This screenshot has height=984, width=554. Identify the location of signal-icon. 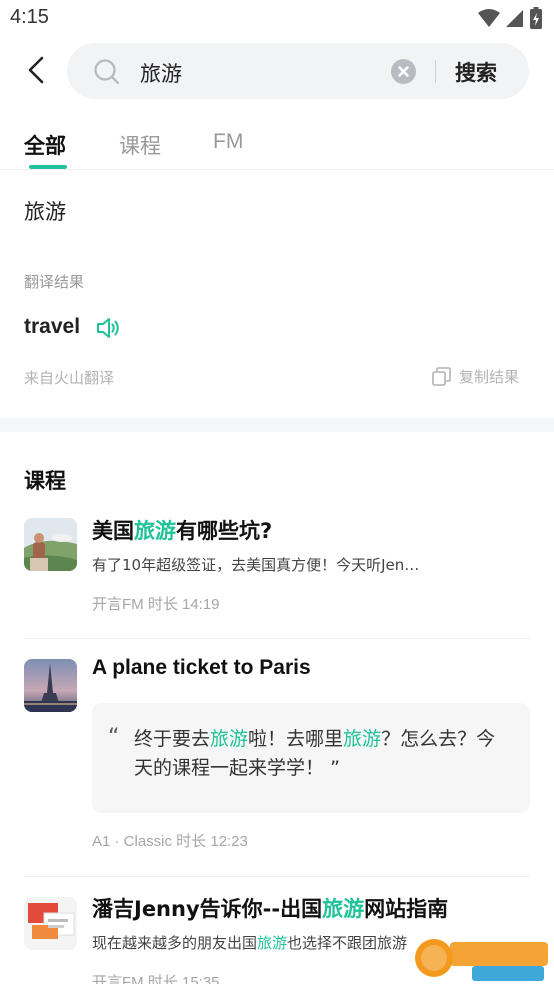
(514, 18).